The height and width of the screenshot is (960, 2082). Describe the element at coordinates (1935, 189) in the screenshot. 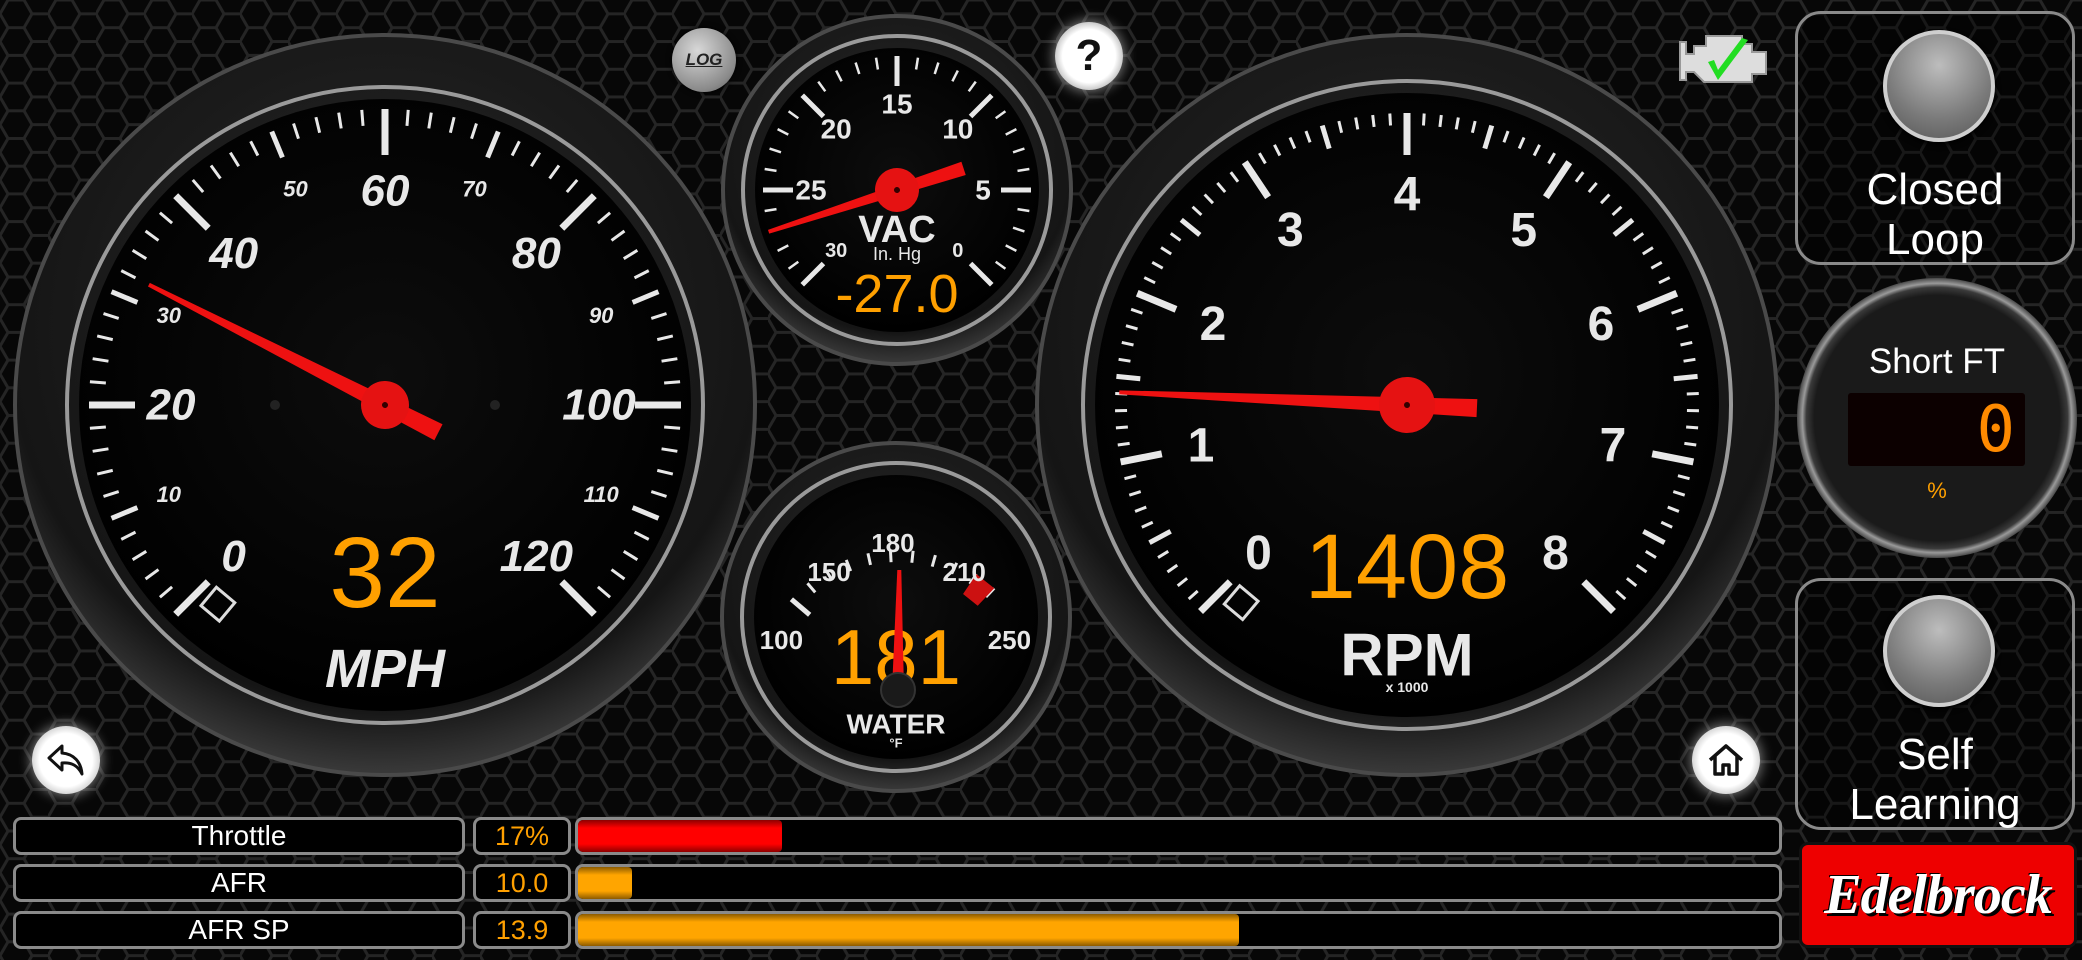

I see `closed-loop-label-line1: Closed` at that location.